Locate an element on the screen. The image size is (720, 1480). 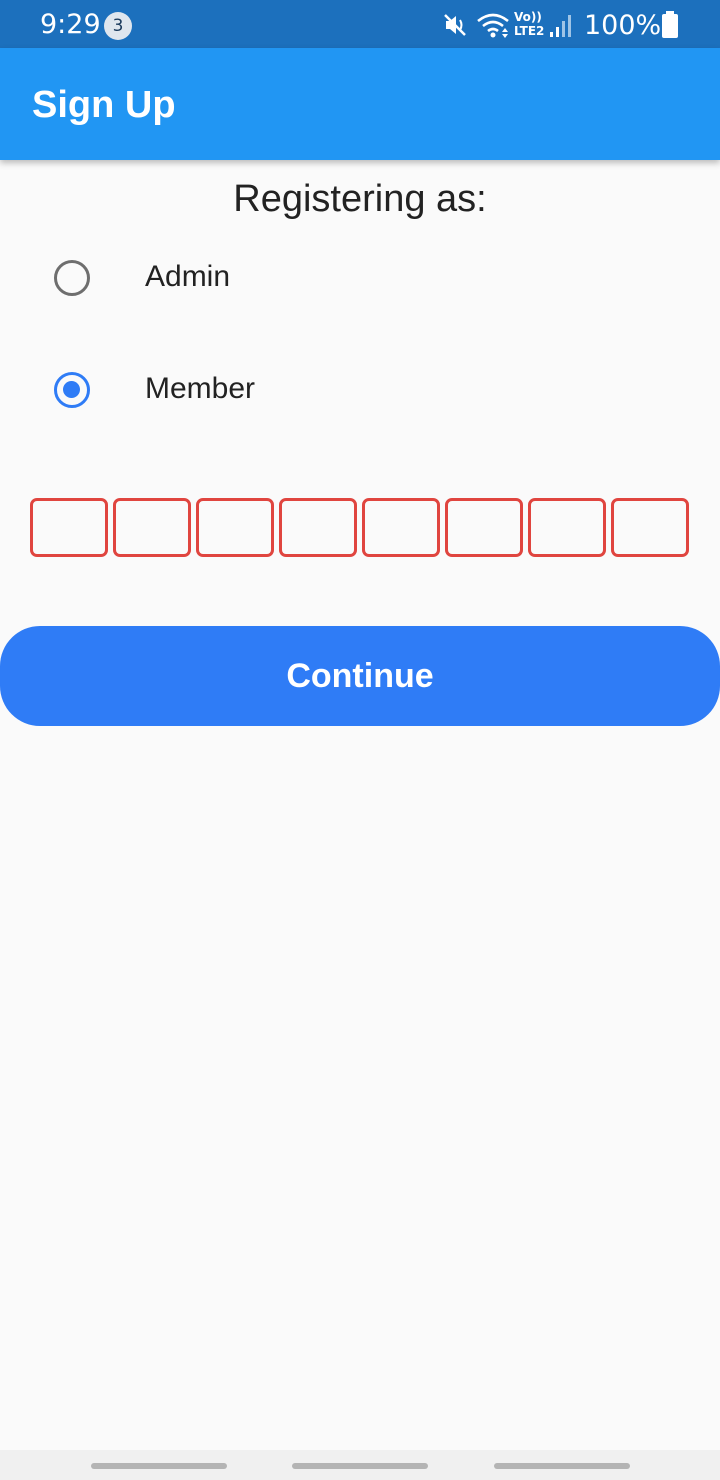
radio-option-member: Member is located at coordinates (360, 390).